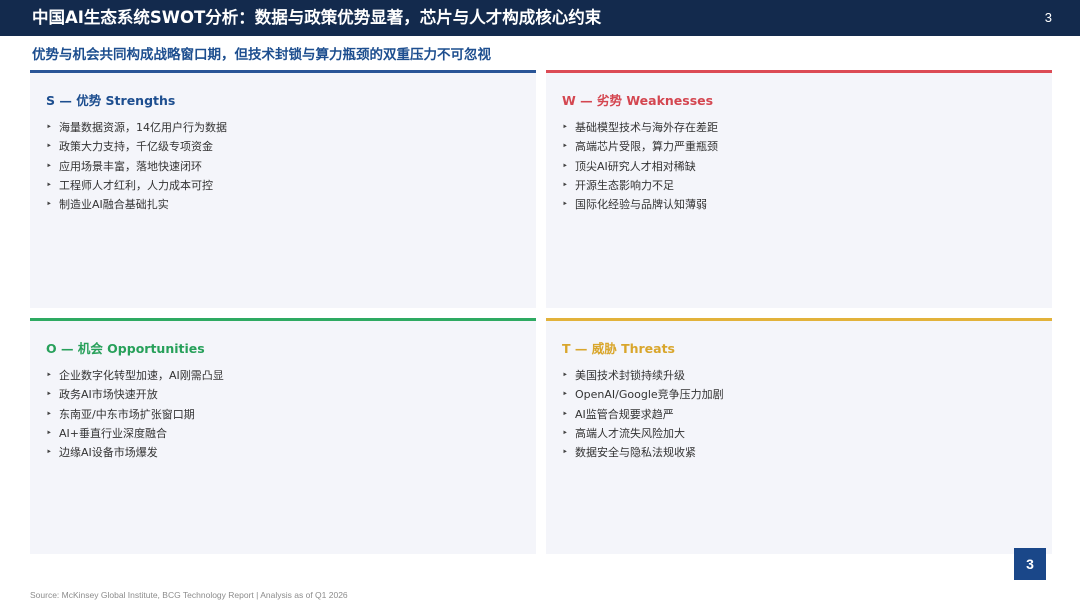 The height and width of the screenshot is (608, 1080). What do you see at coordinates (135, 433) in the screenshot?
I see `opportunities-item: AI+垂直行业深度融合` at bounding box center [135, 433].